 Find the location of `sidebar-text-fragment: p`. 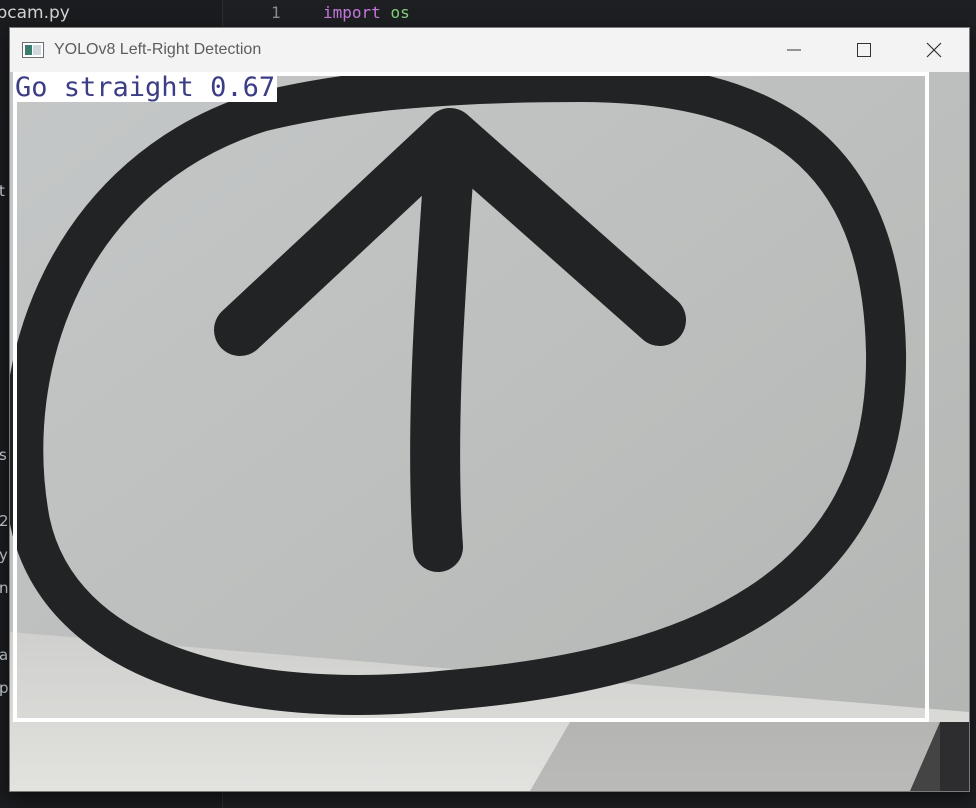

sidebar-text-fragment: p is located at coordinates (4, 688).